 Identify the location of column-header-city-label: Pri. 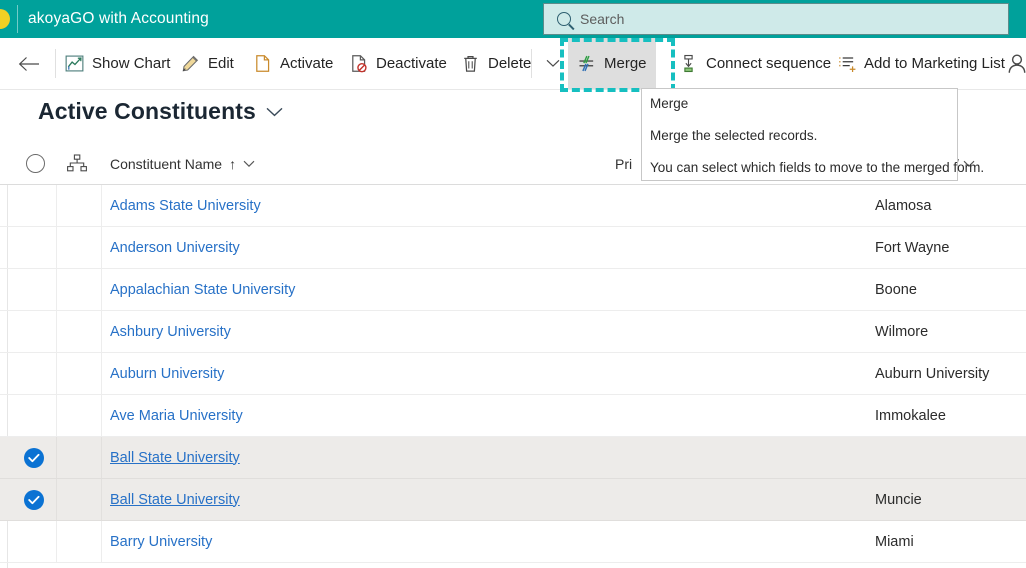
(624, 163).